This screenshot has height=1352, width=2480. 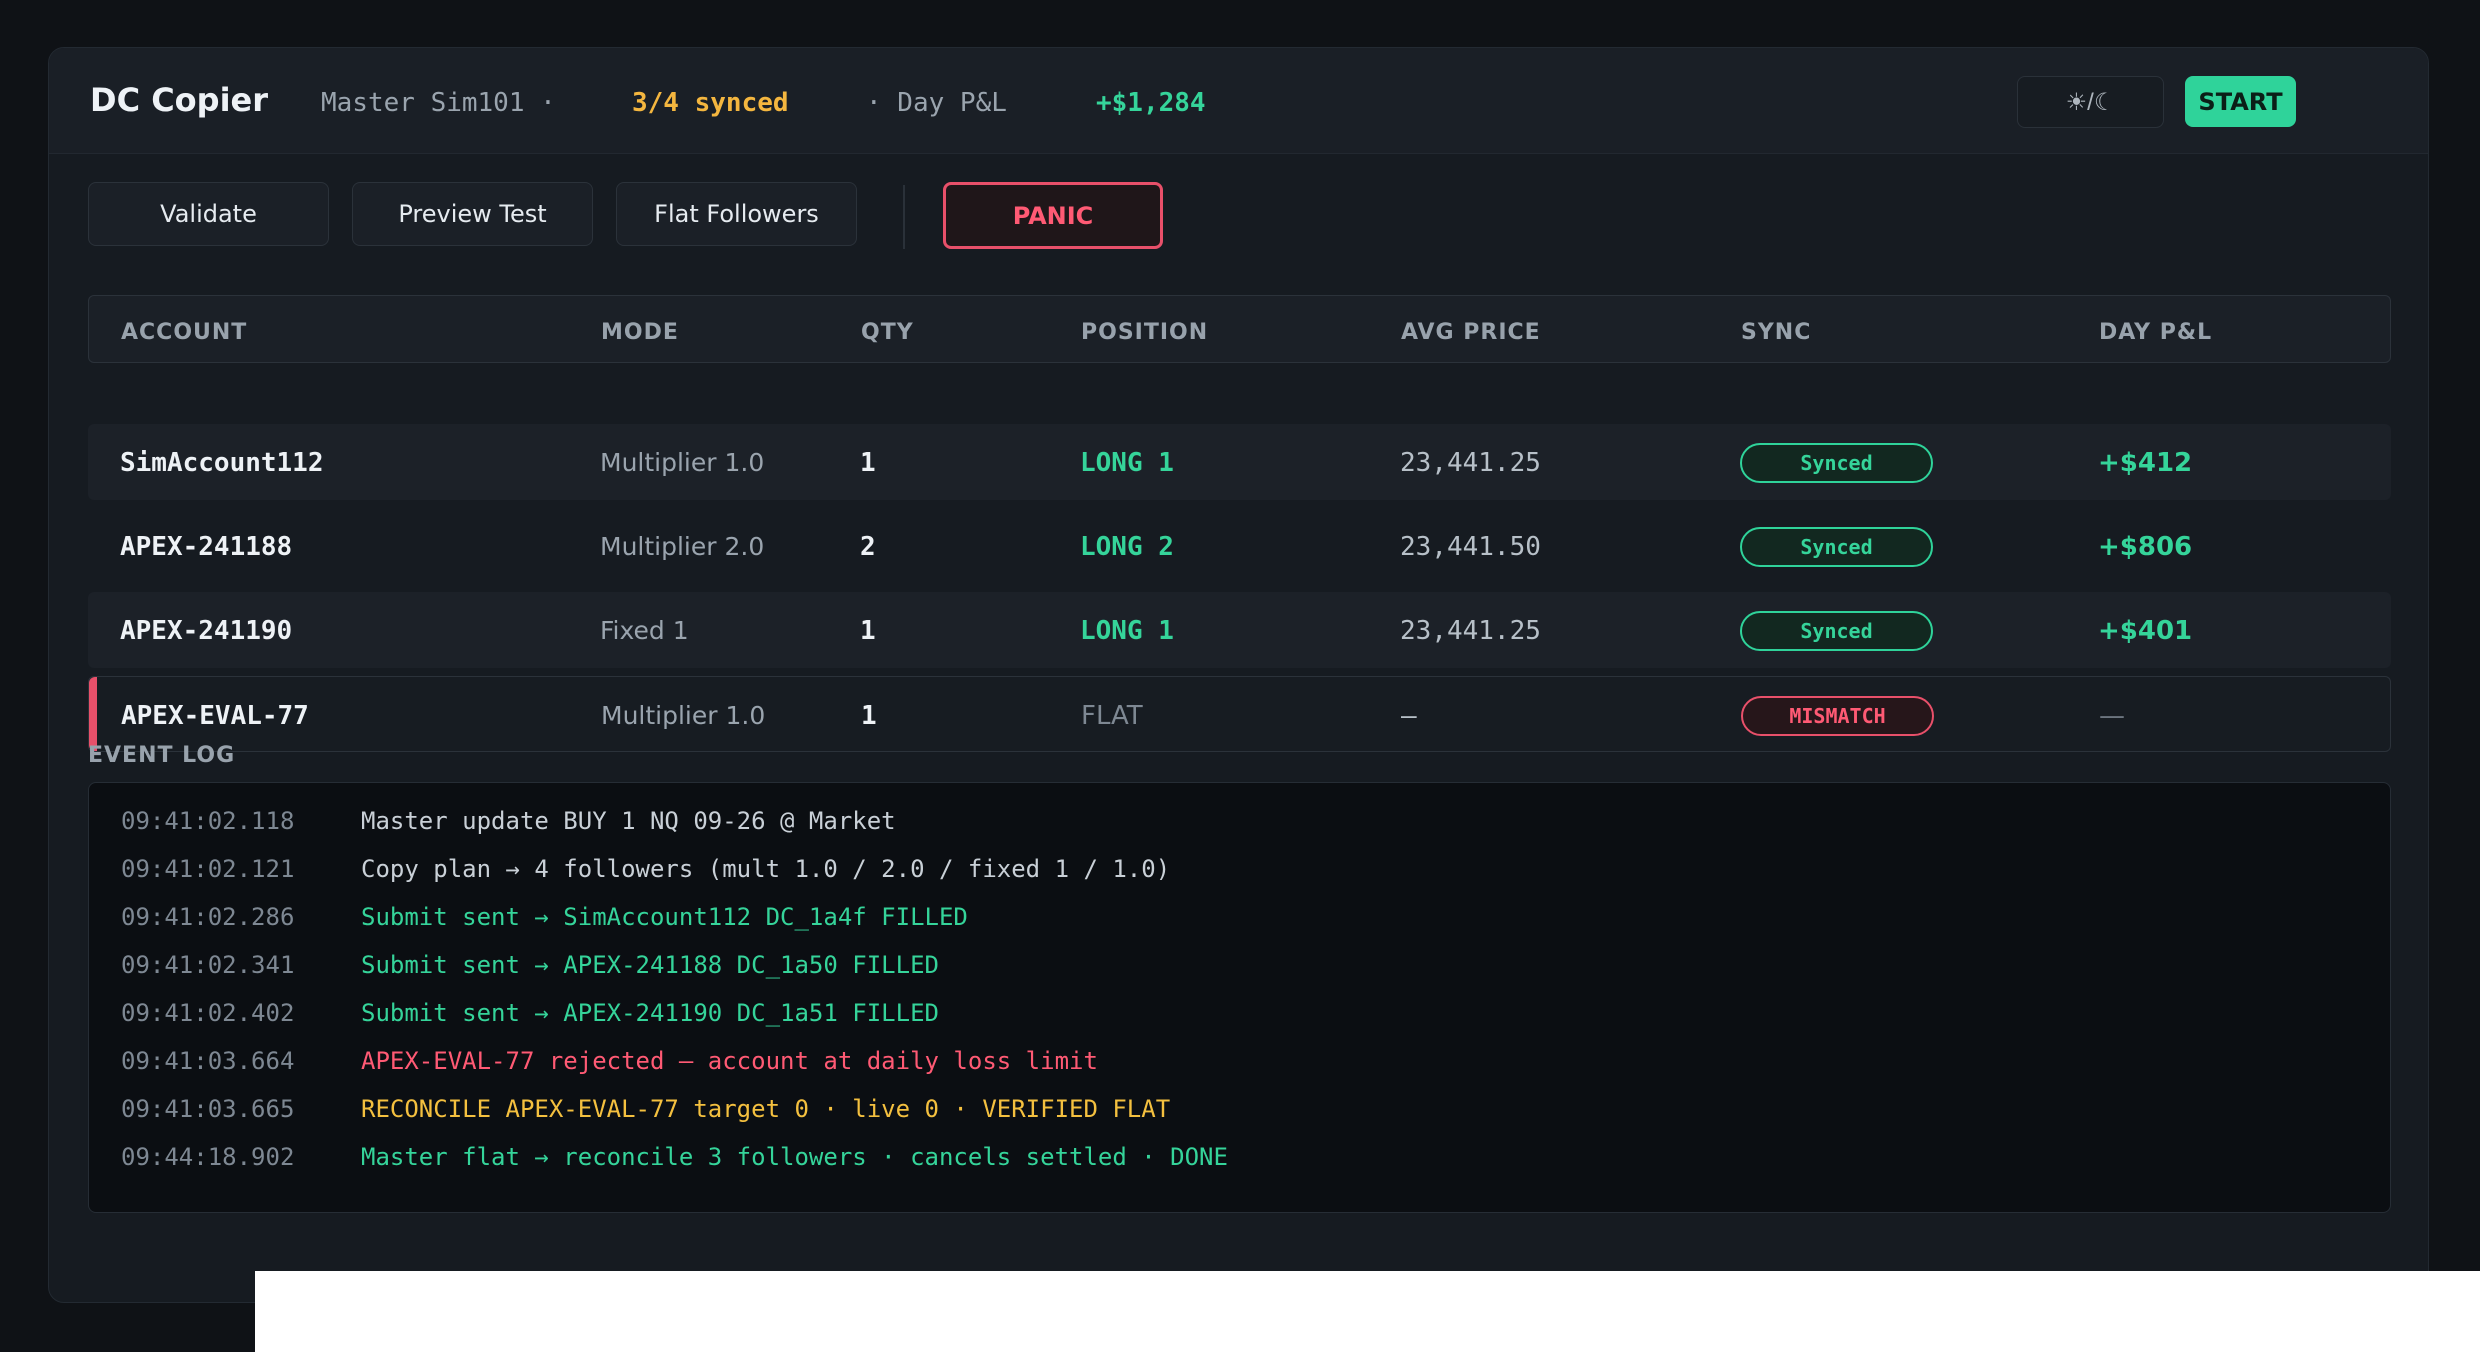 What do you see at coordinates (650, 1013) in the screenshot?
I see `log-message: Submit sent → APEX-241190 DC_1a51 FILLED` at bounding box center [650, 1013].